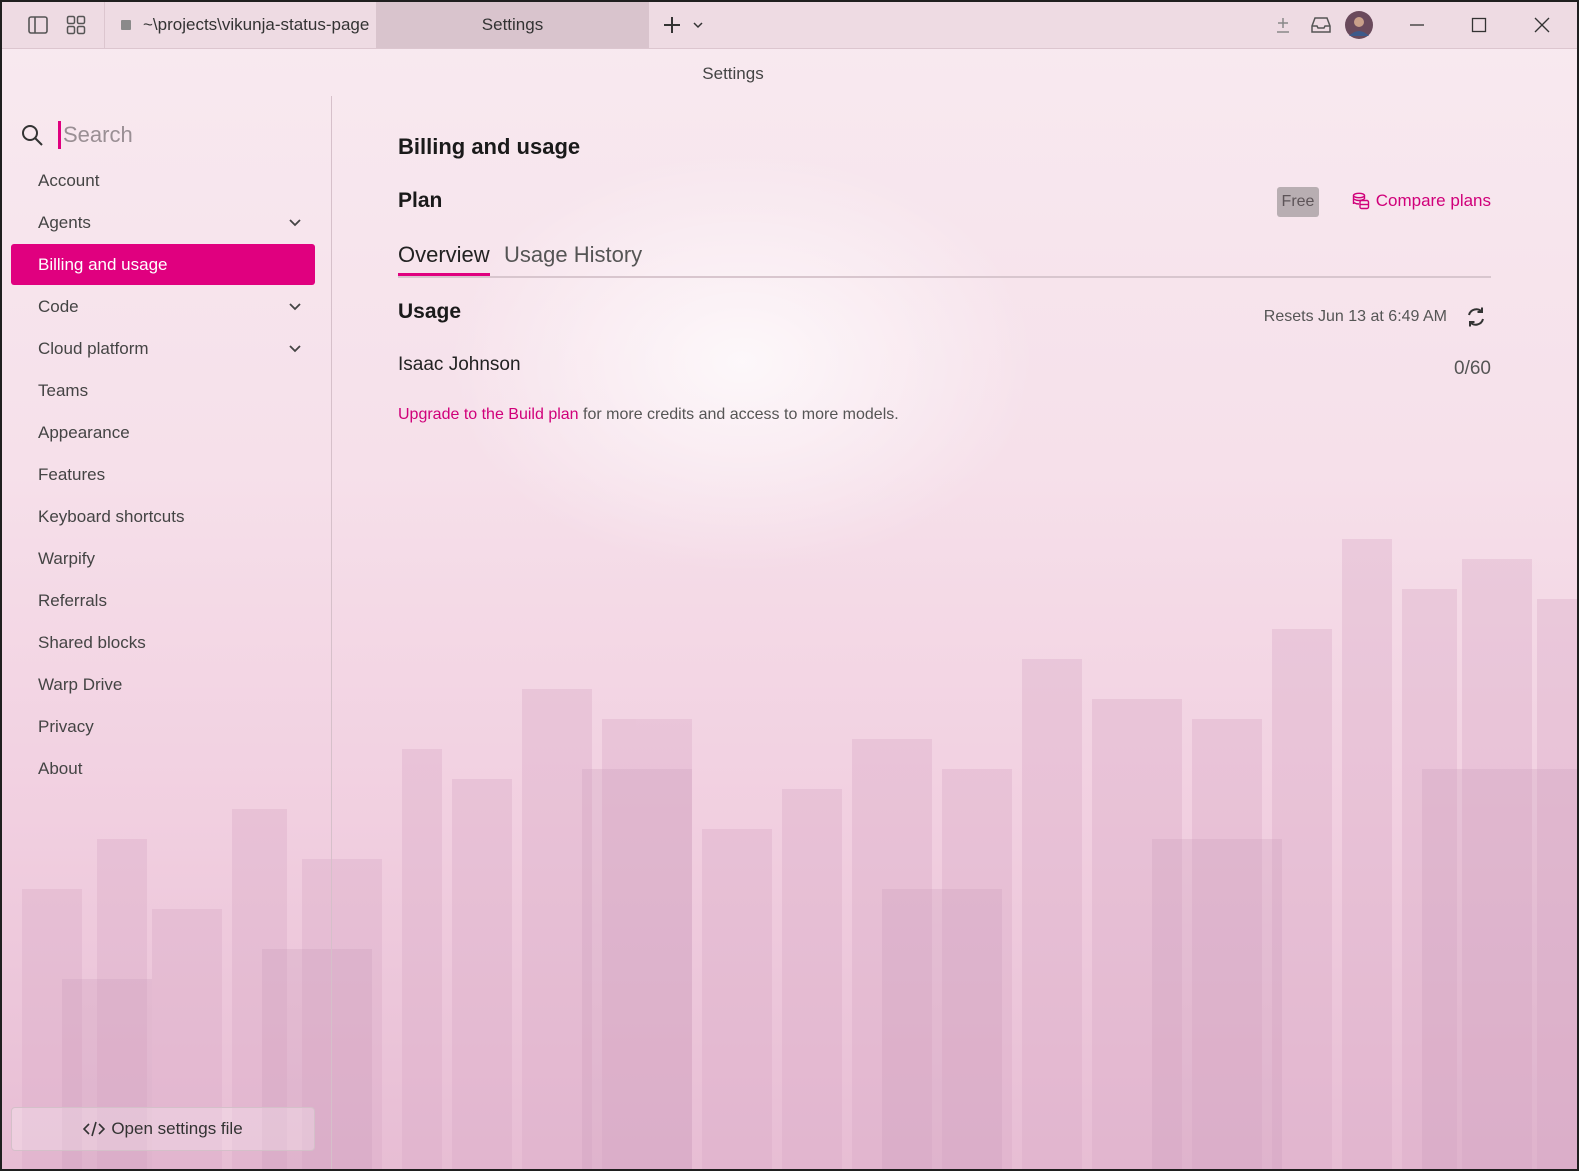 The image size is (1579, 1171). What do you see at coordinates (177, 1128) in the screenshot?
I see `open-settings-label: Open settings file` at bounding box center [177, 1128].